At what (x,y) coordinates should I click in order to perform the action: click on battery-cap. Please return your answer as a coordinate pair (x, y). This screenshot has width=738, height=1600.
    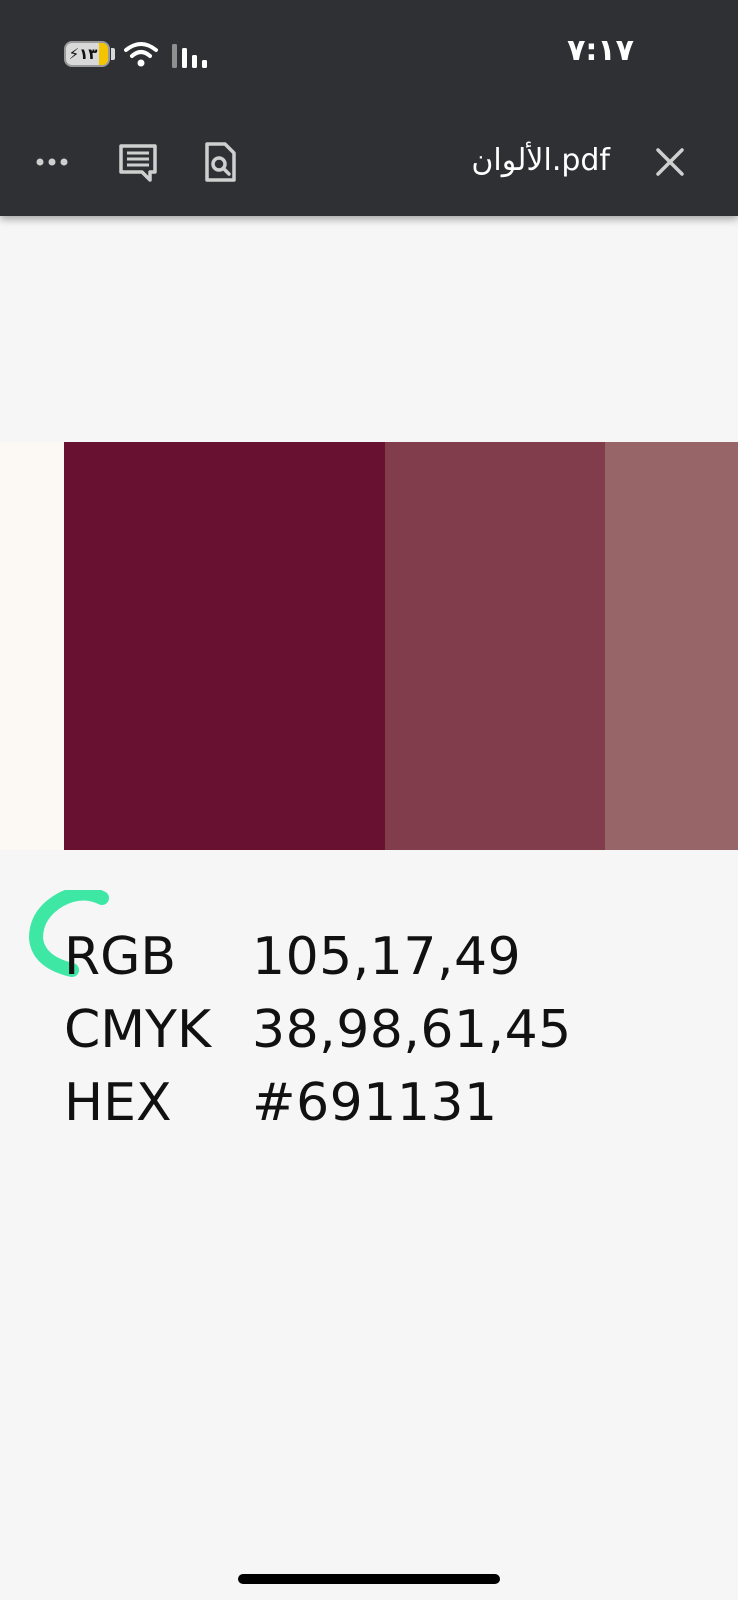
    Looking at the image, I should click on (113, 54).